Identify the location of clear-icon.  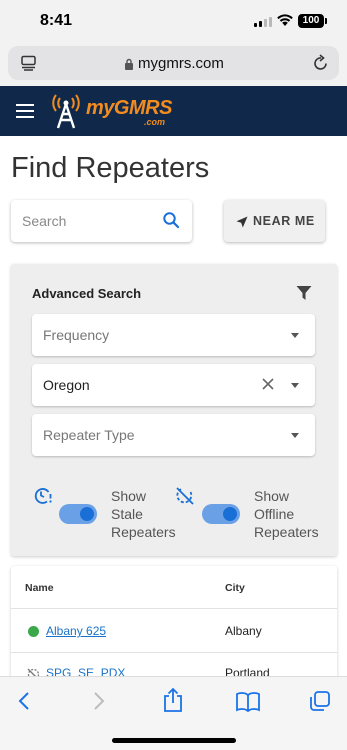
(268, 386).